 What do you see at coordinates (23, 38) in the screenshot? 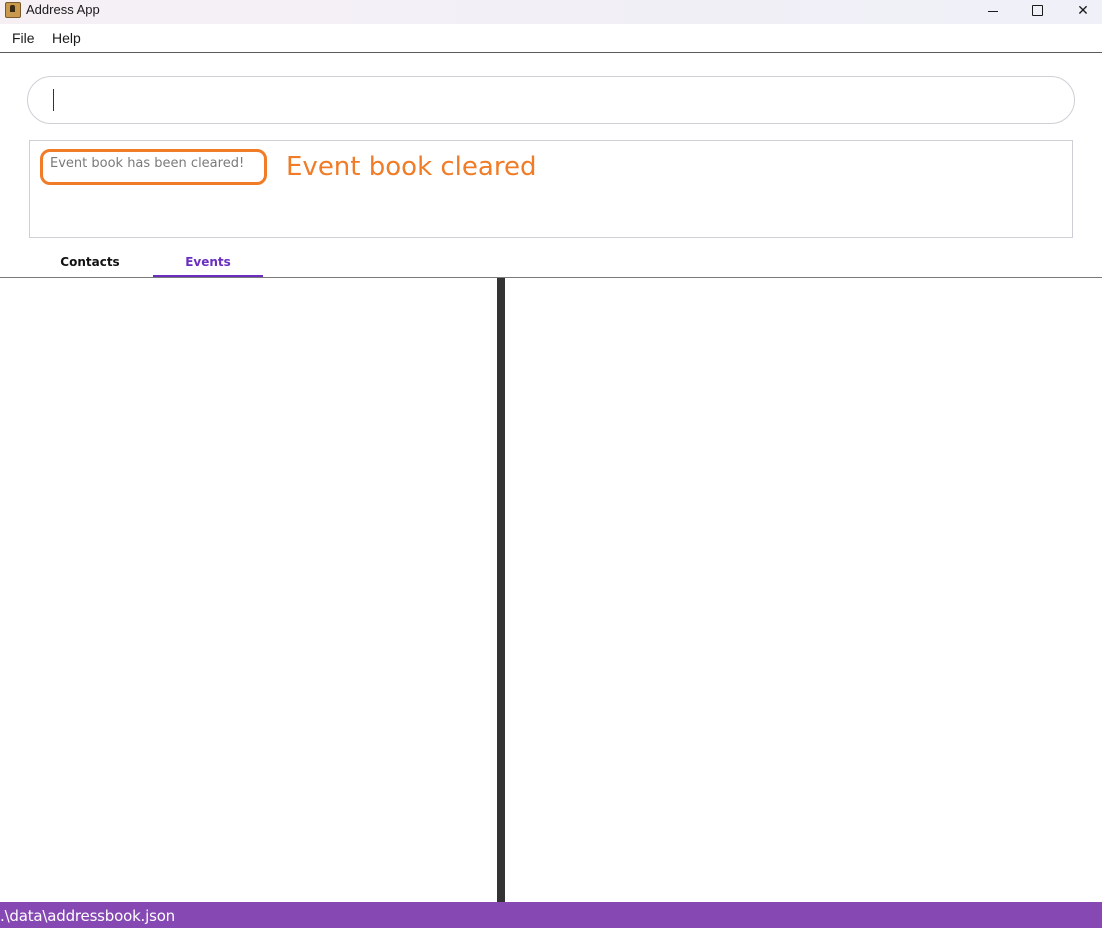
I see `menu-file: File` at bounding box center [23, 38].